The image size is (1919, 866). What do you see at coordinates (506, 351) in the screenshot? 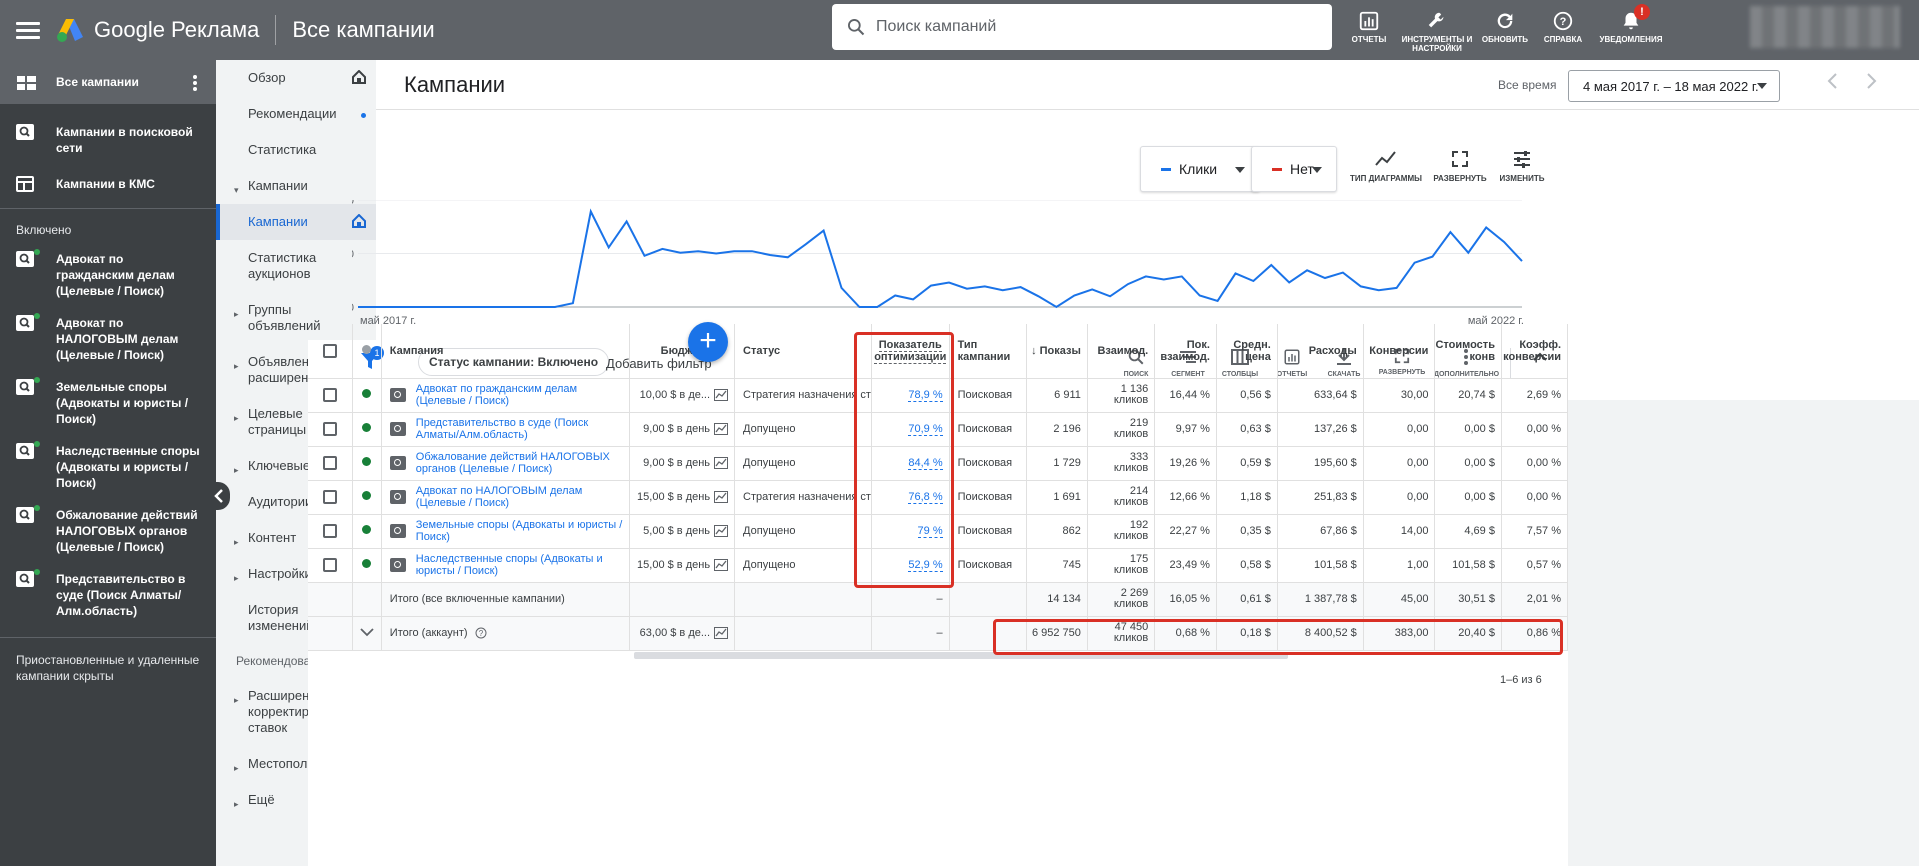
I see `campaign-column-header: Кампания` at bounding box center [506, 351].